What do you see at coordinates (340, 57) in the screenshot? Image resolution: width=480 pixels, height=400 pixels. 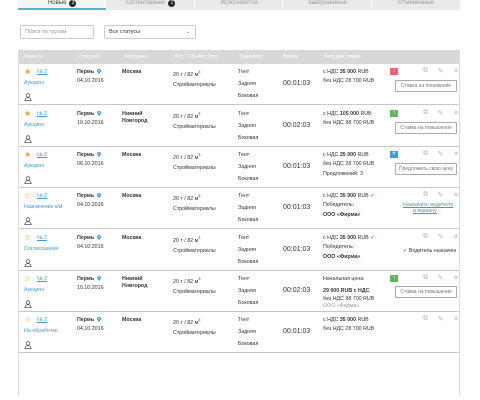 I see `header-rate: Текущая ставка` at bounding box center [340, 57].